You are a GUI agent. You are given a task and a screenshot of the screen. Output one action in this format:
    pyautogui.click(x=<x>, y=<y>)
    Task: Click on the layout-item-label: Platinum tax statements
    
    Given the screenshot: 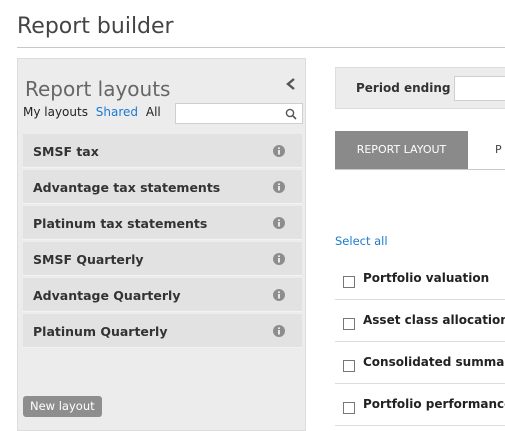 What is the action you would take?
    pyautogui.click(x=120, y=223)
    